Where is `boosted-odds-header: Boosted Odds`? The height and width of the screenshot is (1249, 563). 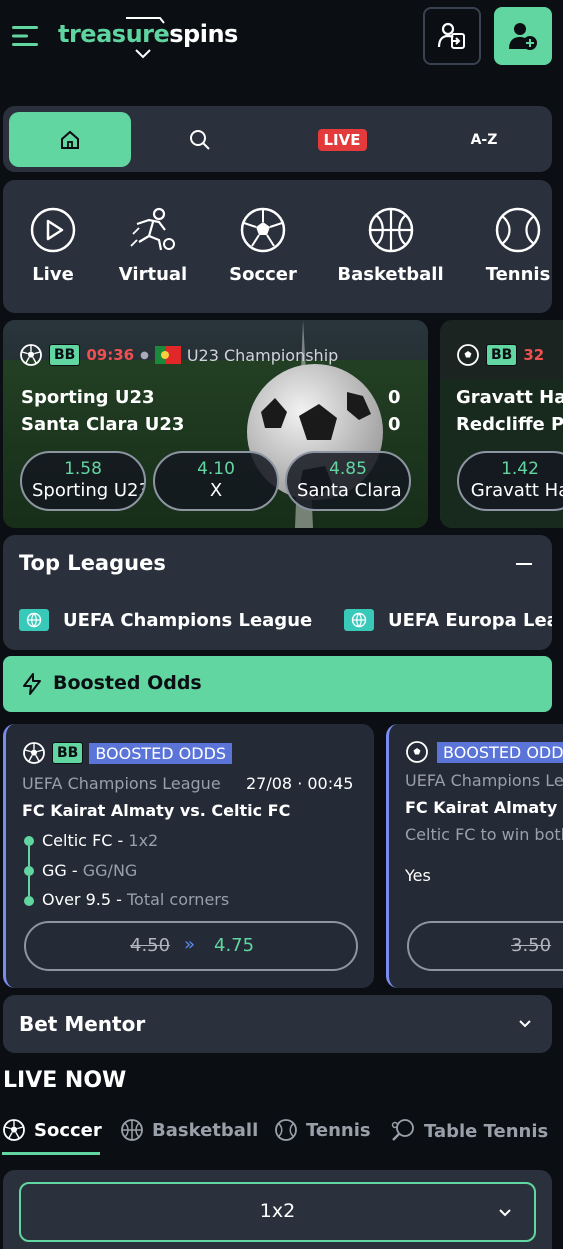
boosted-odds-header: Boosted Odds is located at coordinates (277, 684).